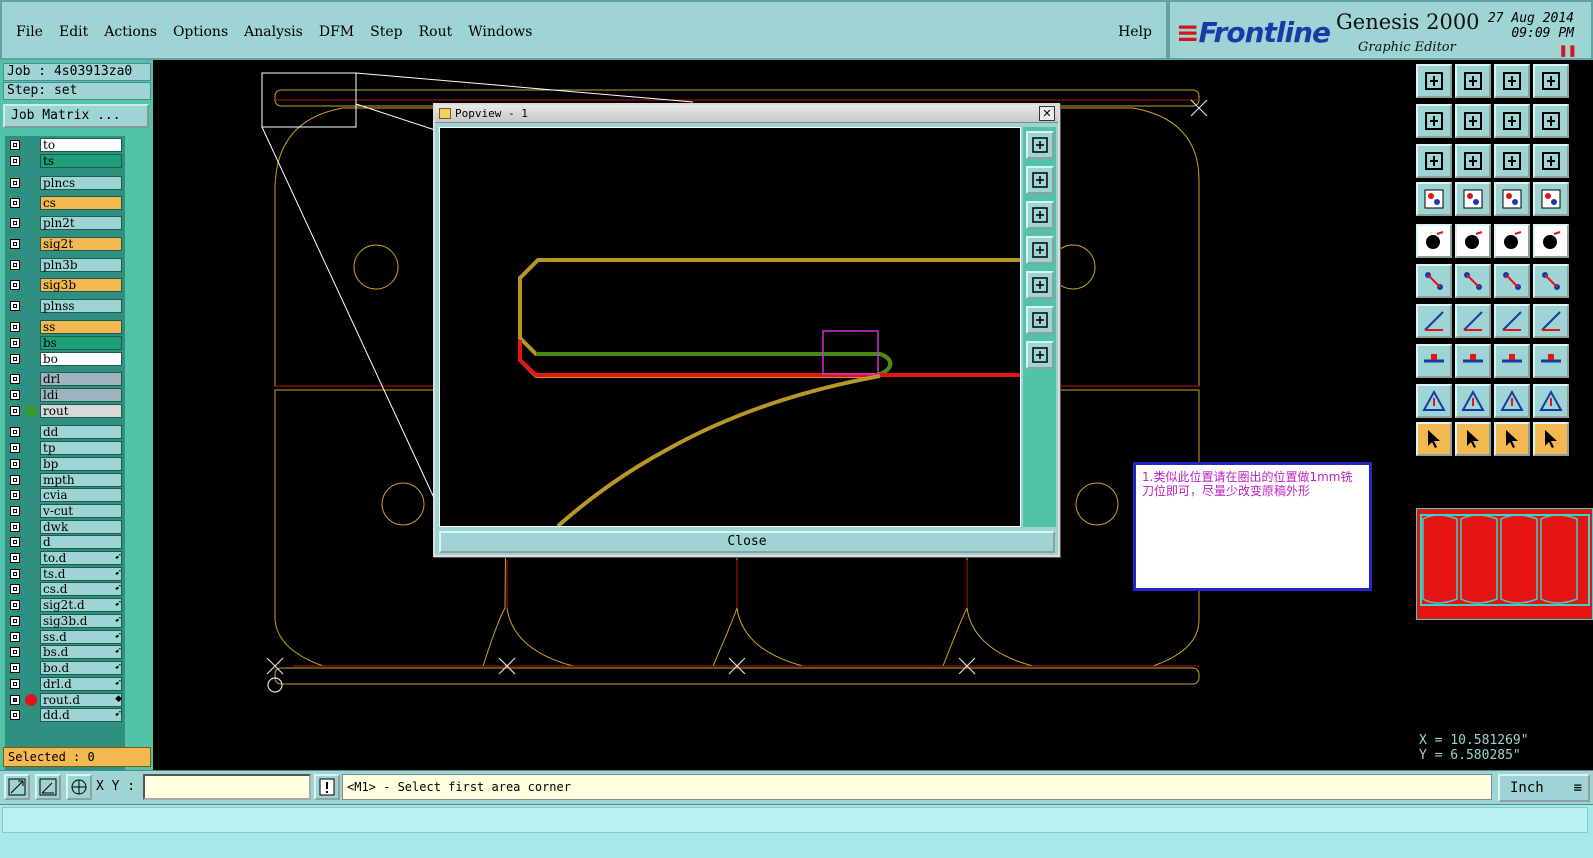 The height and width of the screenshot is (858, 1593). I want to click on layer-row-dwk: dwk, so click(65, 527).